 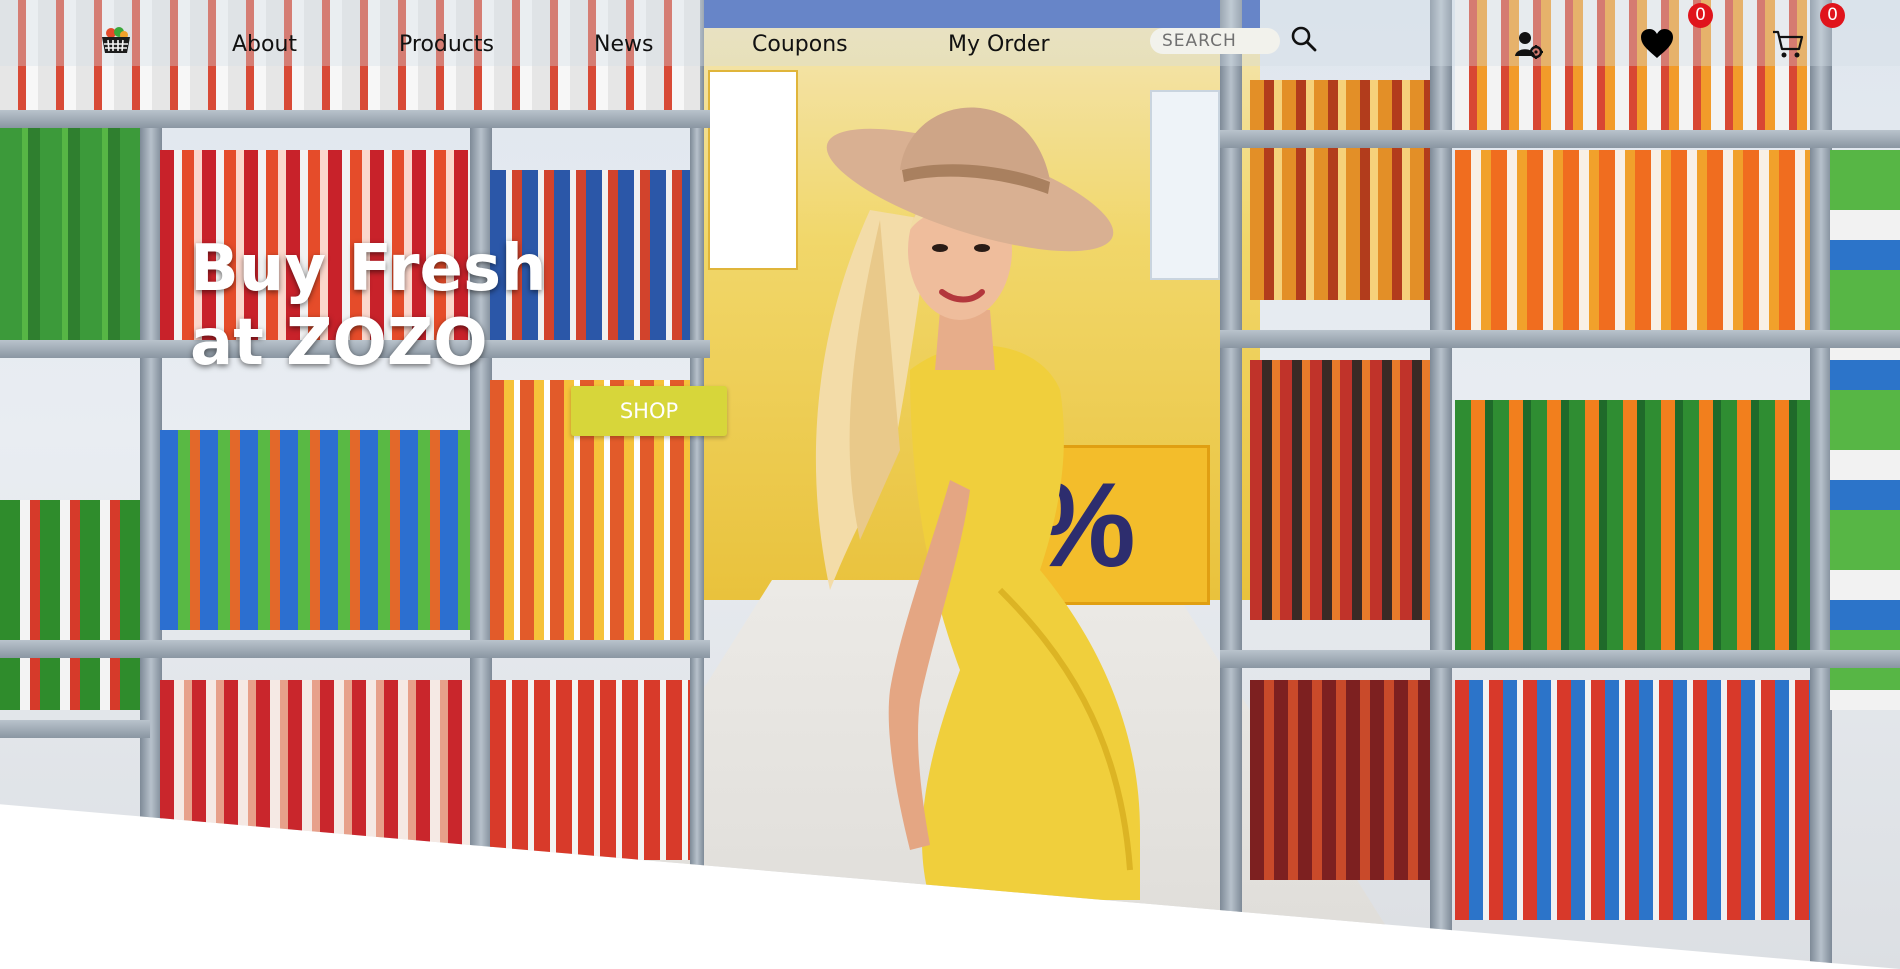 What do you see at coordinates (800, 44) in the screenshot?
I see `nav-coupons: Coupons` at bounding box center [800, 44].